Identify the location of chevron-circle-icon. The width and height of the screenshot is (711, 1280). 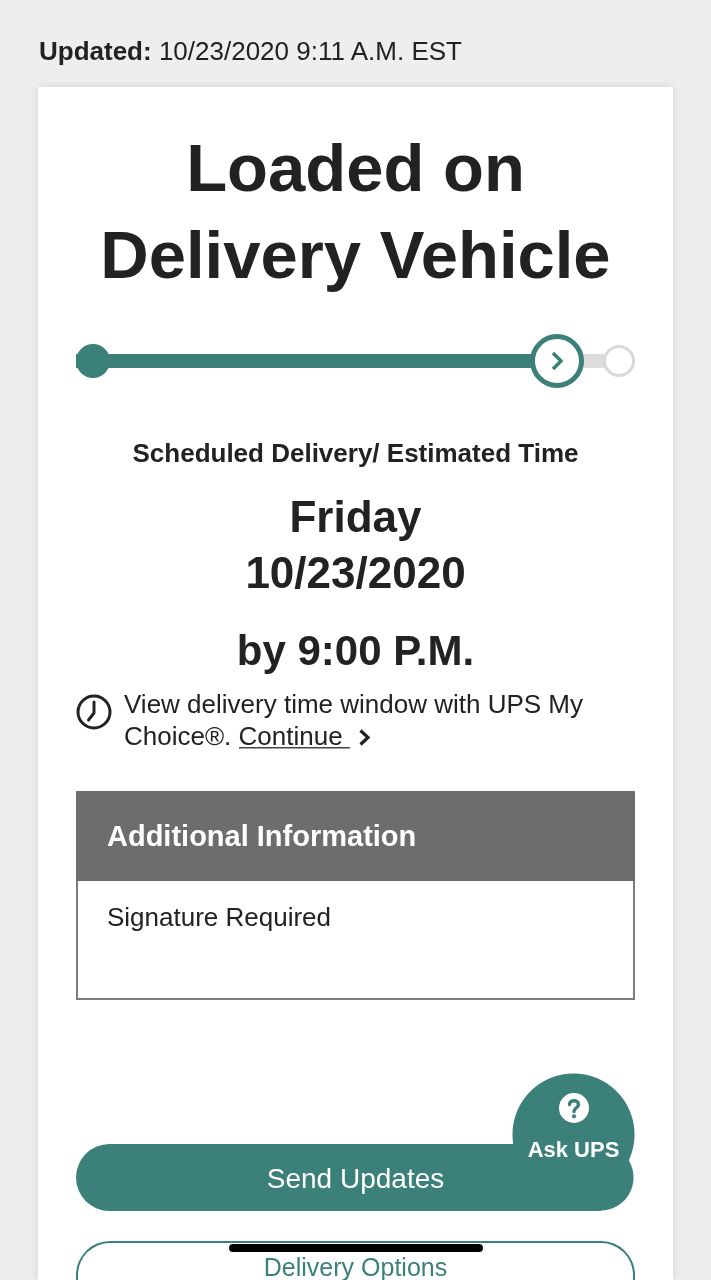
(556, 361).